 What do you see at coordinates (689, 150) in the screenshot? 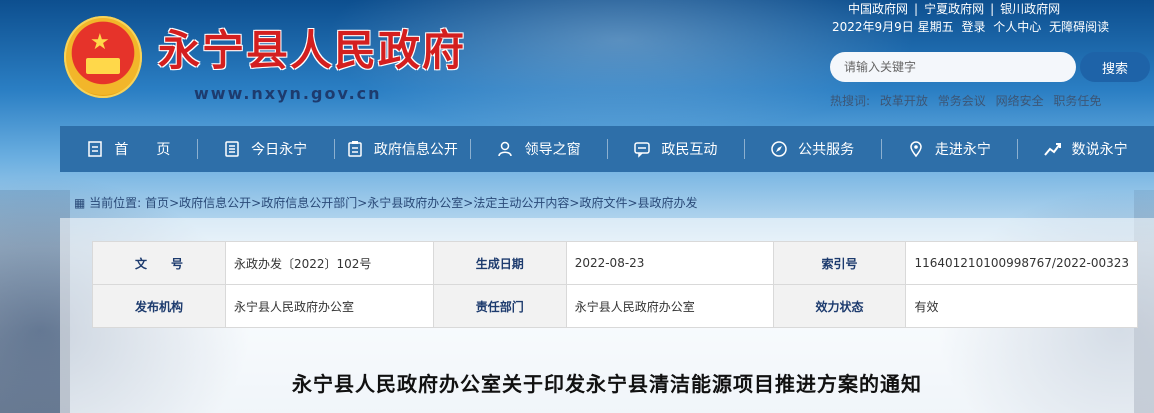
I see `nav-label: 政民互动` at bounding box center [689, 150].